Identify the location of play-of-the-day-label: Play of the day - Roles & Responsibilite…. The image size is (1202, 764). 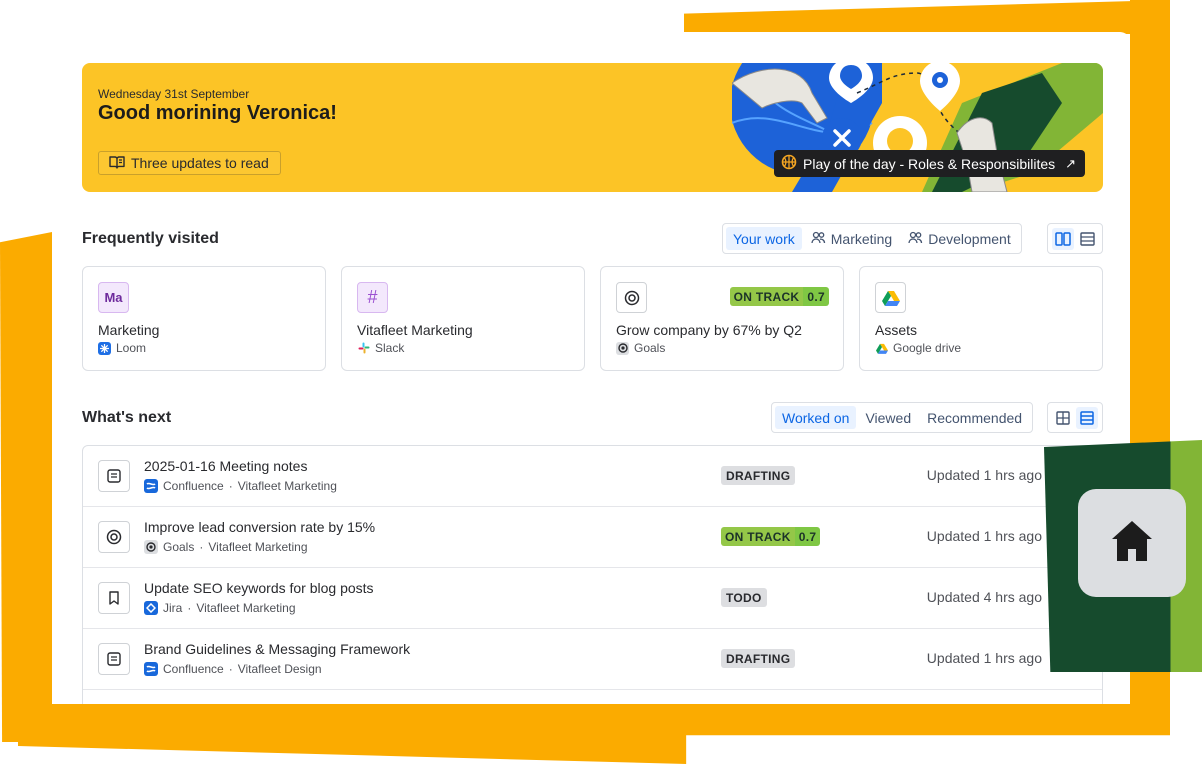
(929, 163).